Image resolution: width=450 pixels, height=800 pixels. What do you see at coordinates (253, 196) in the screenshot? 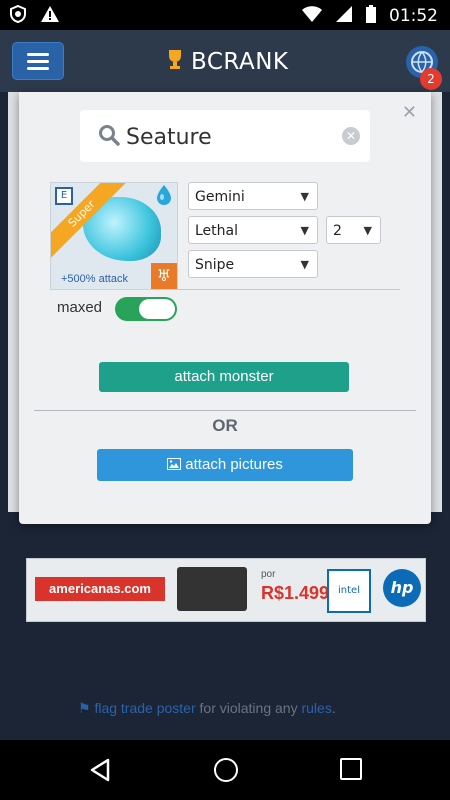
I see `book-select: Gemini ▼` at bounding box center [253, 196].